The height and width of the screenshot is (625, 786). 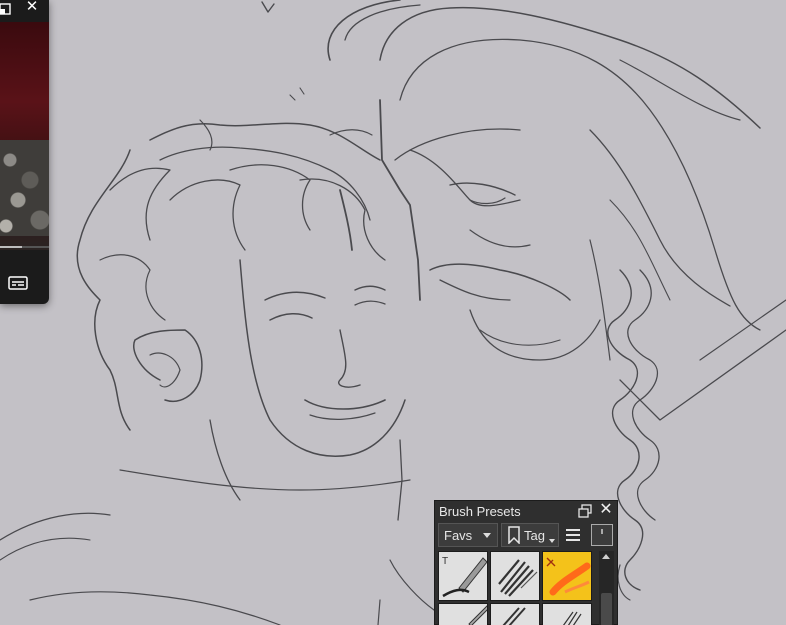 I want to click on svg-text: T, so click(x=445, y=561).